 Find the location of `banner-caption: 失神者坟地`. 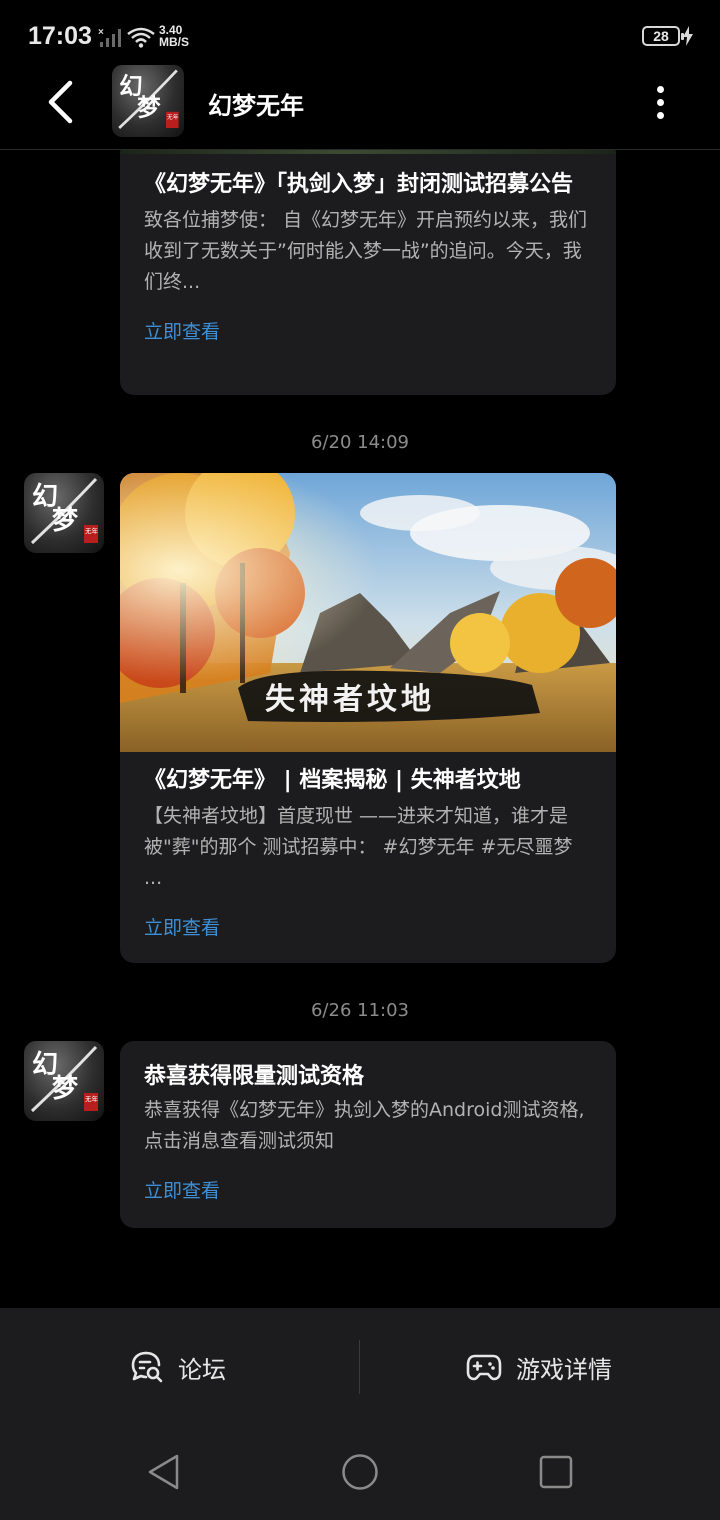

banner-caption: 失神者坟地 is located at coordinates (350, 699).